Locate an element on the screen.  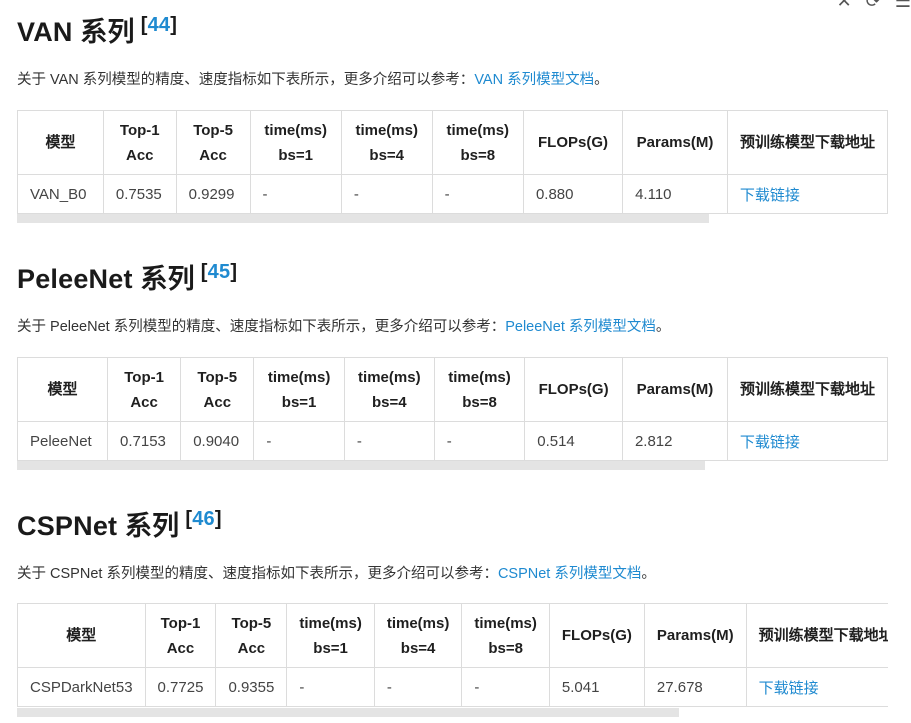
window-controls: ✕ ⟳ ☰ is located at coordinates (874, 5).